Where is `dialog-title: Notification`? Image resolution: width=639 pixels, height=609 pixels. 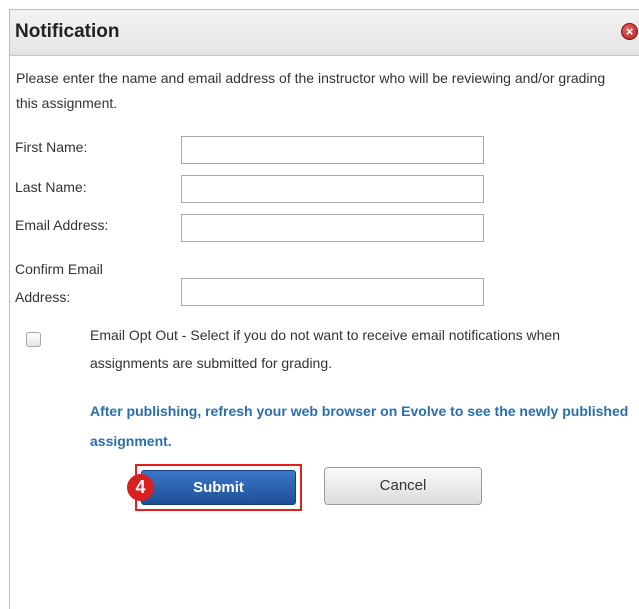 dialog-title: Notification is located at coordinates (67, 31).